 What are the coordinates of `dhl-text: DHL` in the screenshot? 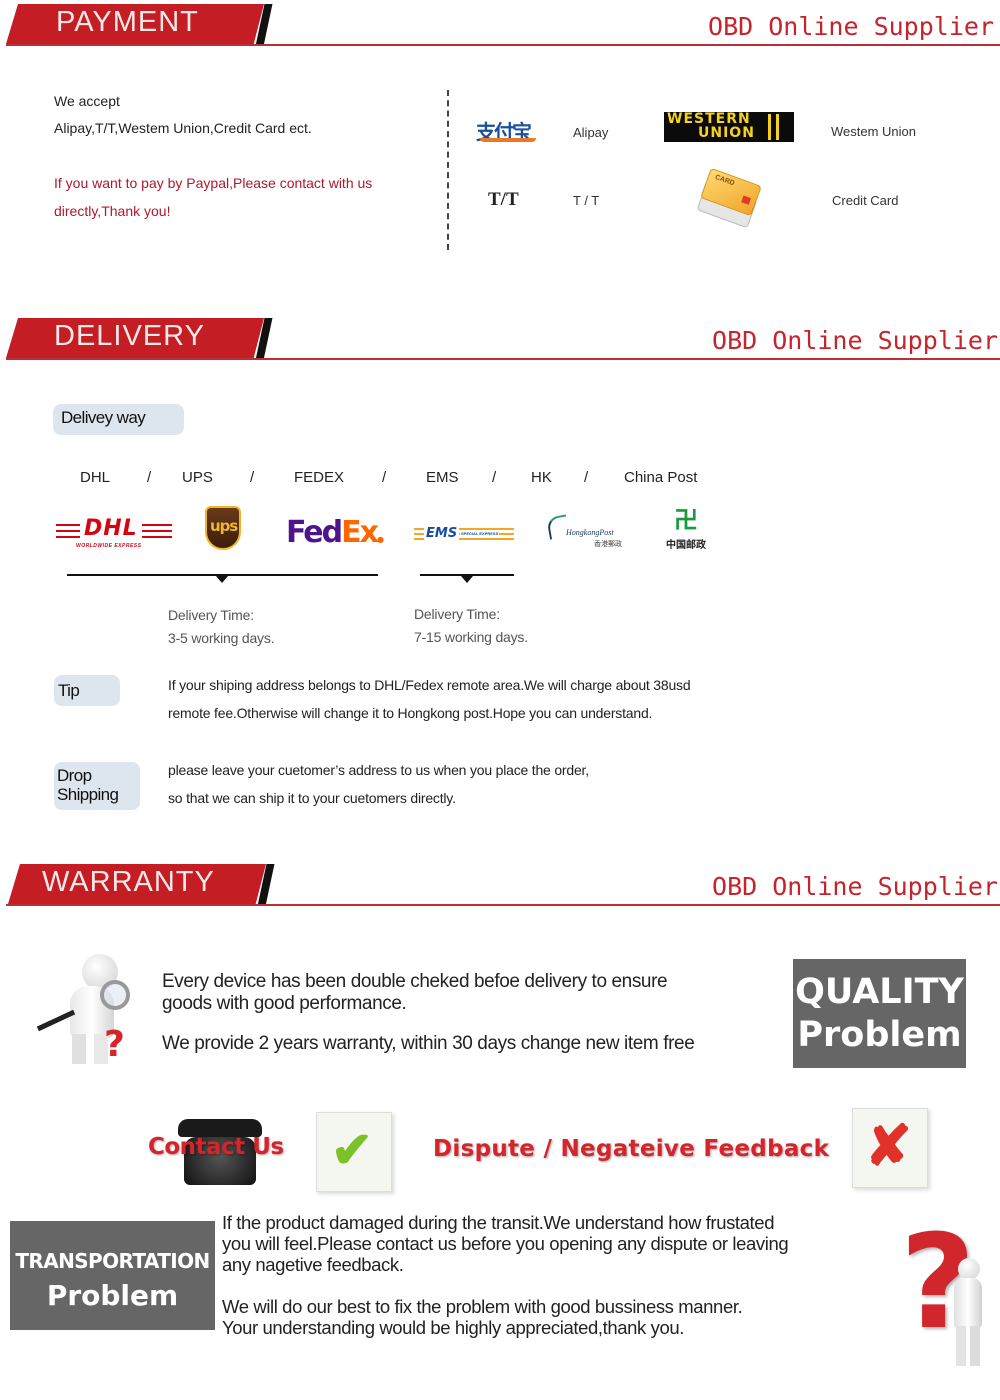 It's located at (111, 529).